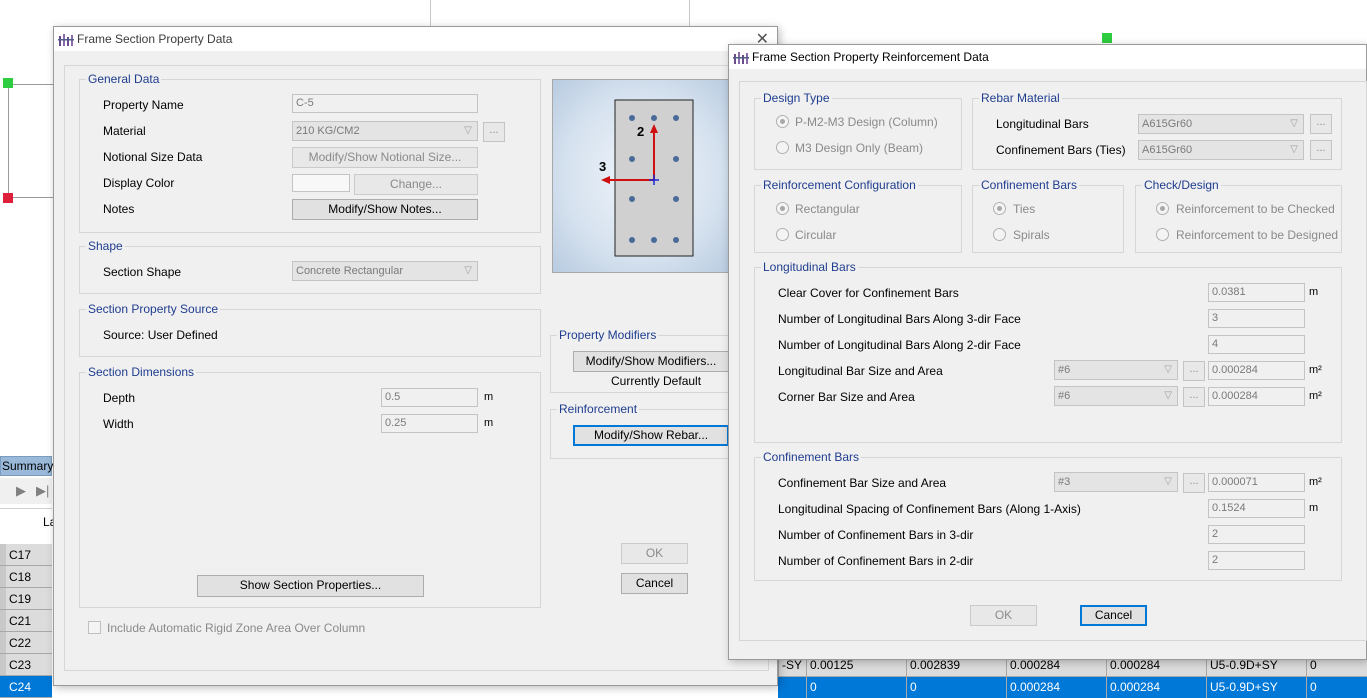 The image size is (1367, 698). What do you see at coordinates (118, 424) in the screenshot?
I see `width-label: Width` at bounding box center [118, 424].